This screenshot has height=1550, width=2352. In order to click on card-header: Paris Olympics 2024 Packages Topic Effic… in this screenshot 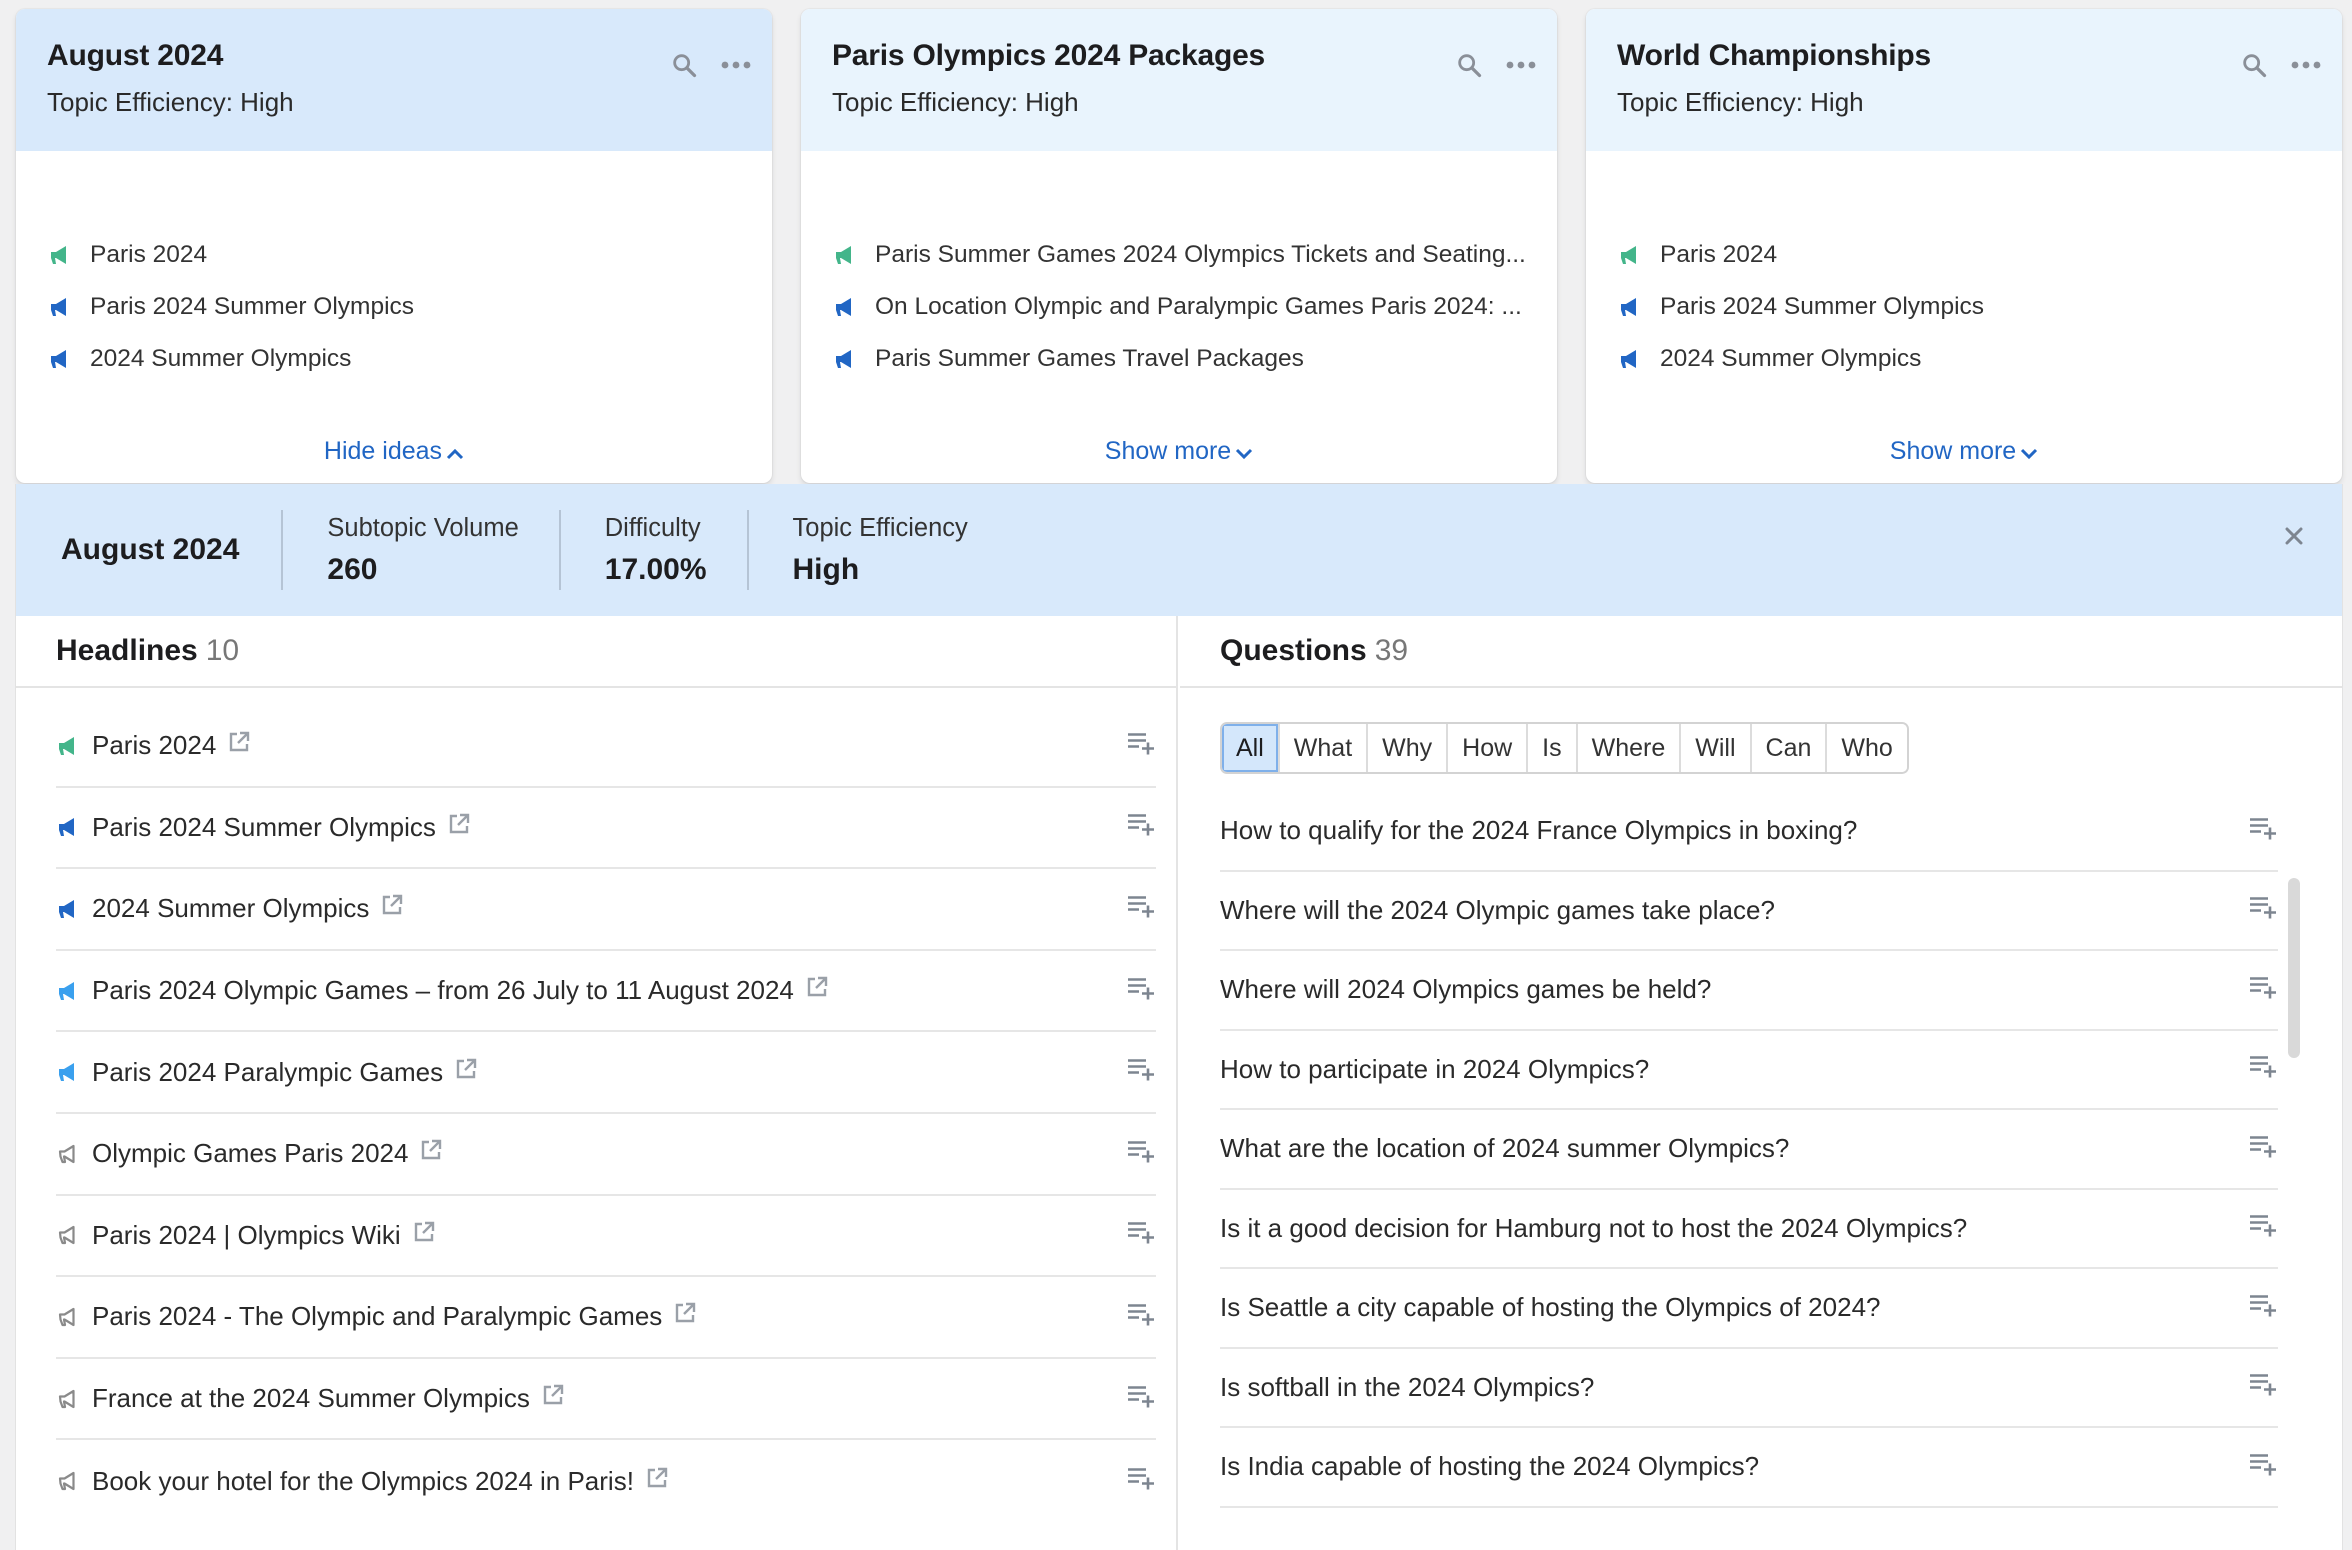, I will do `click(1179, 80)`.